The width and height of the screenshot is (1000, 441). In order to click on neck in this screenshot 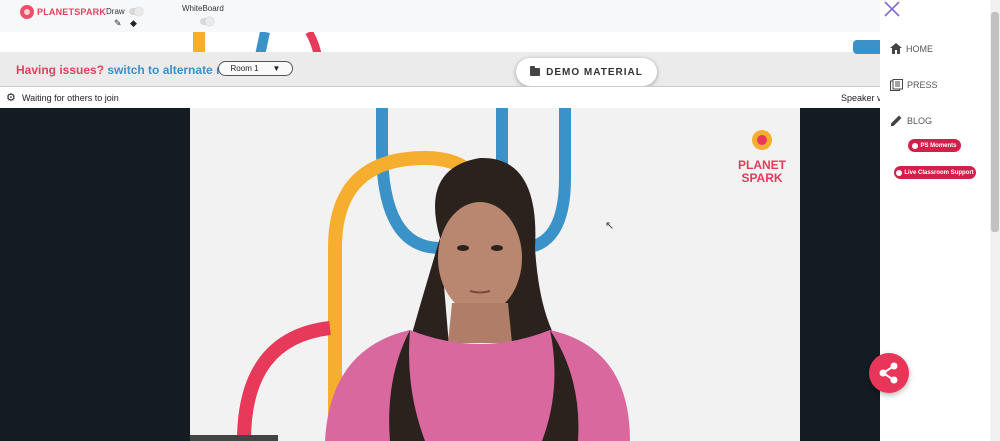, I will do `click(480, 323)`.